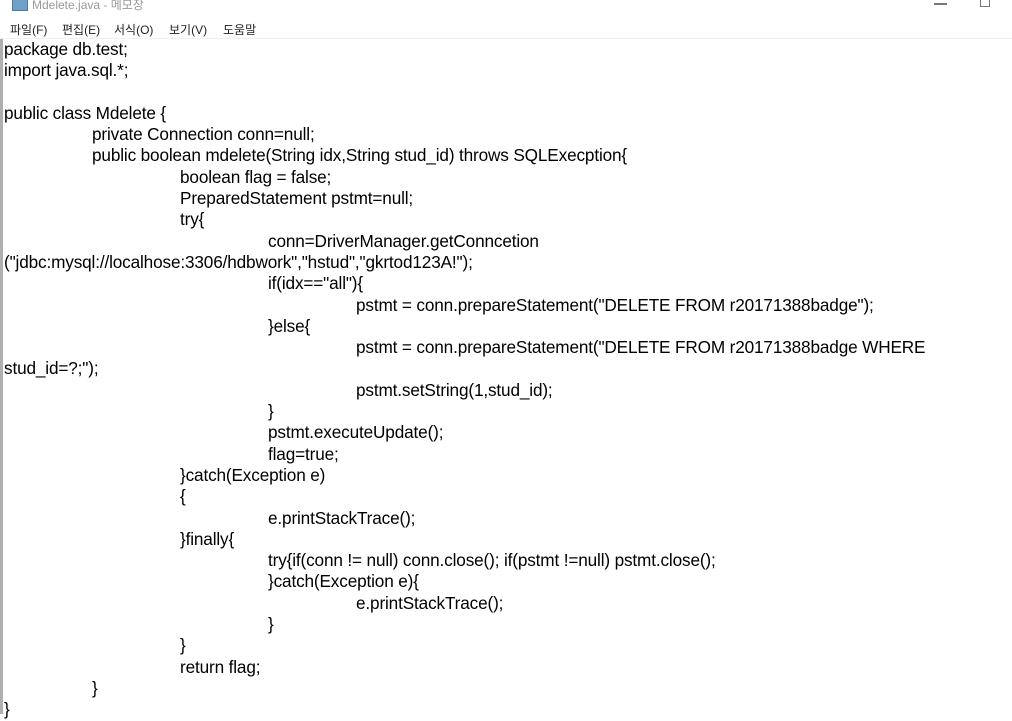 This screenshot has height=721, width=1012. I want to click on code-line: flag=true;, so click(171, 453).